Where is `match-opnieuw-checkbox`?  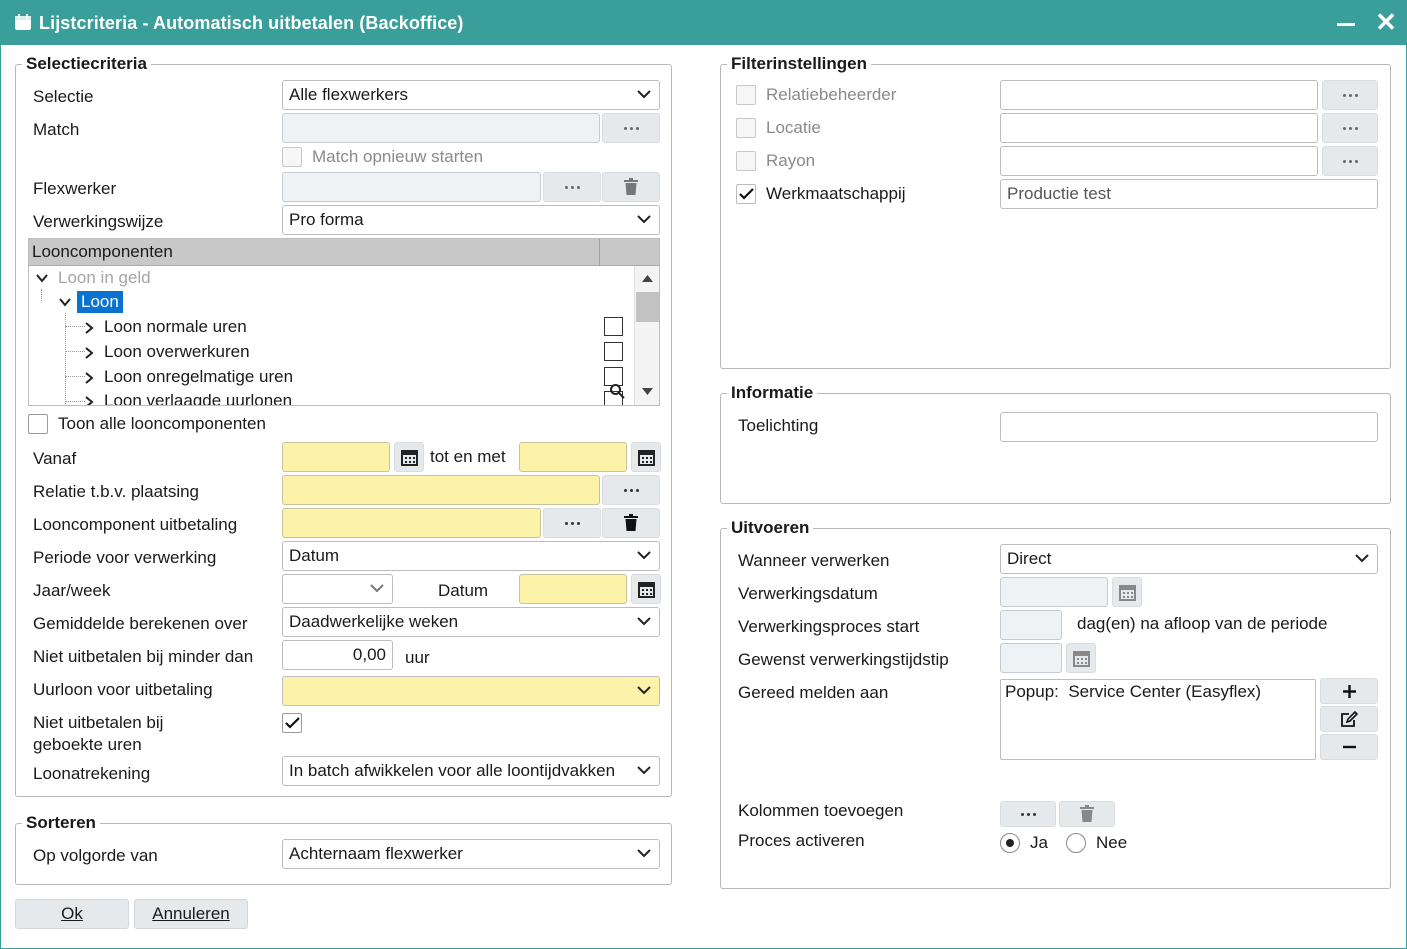
match-opnieuw-checkbox is located at coordinates (292, 157).